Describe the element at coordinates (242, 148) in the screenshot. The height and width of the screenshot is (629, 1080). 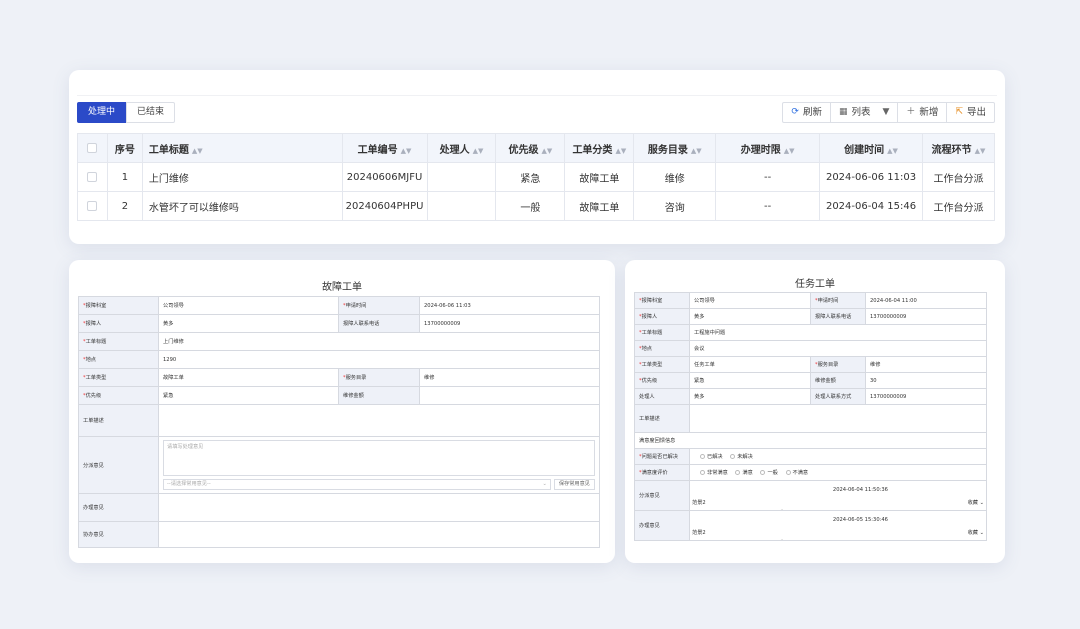
I see `col-title: 工单标题 ▲▼` at that location.